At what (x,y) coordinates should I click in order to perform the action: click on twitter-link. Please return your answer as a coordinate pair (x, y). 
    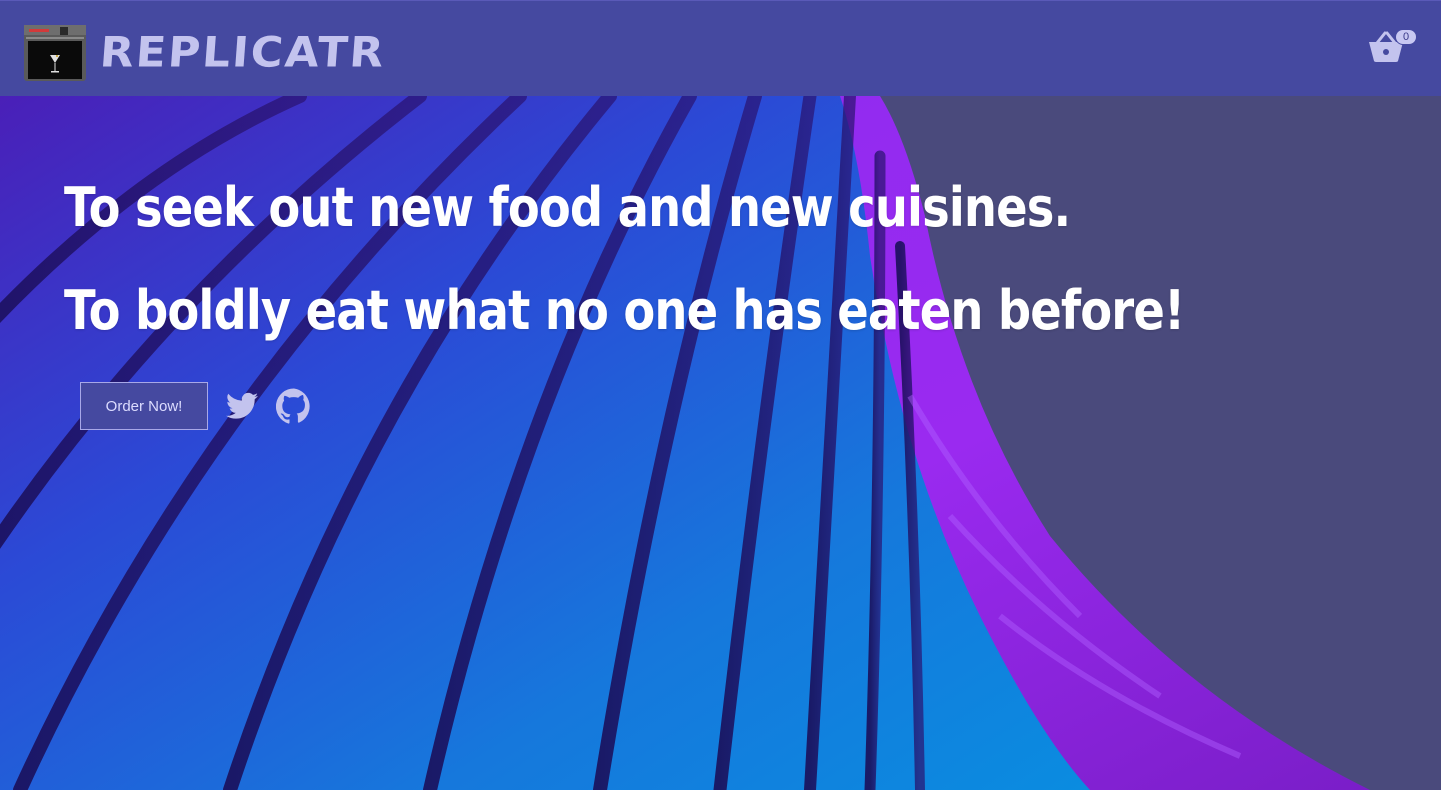
    Looking at the image, I should click on (242, 406).